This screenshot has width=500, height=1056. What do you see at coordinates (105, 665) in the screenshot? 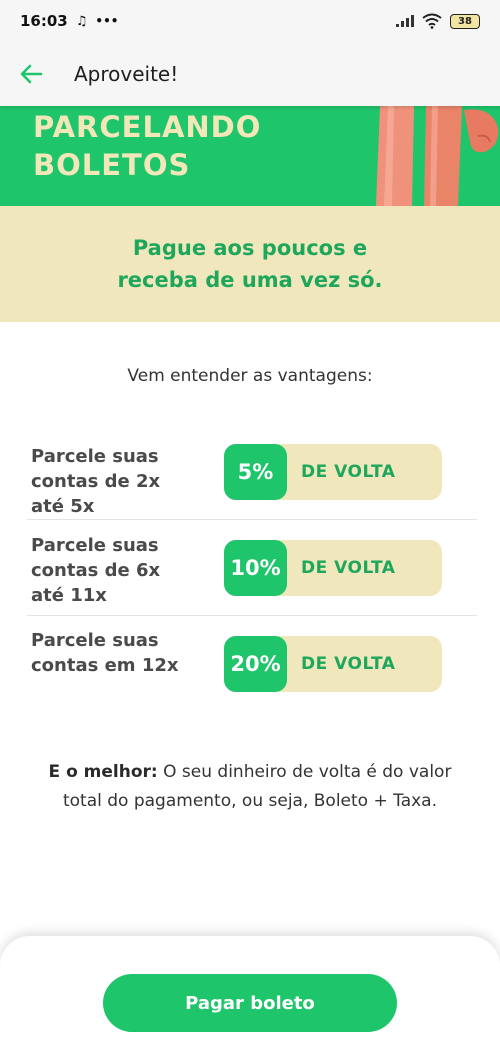
I see `benefit-line: contas em 12x` at bounding box center [105, 665].